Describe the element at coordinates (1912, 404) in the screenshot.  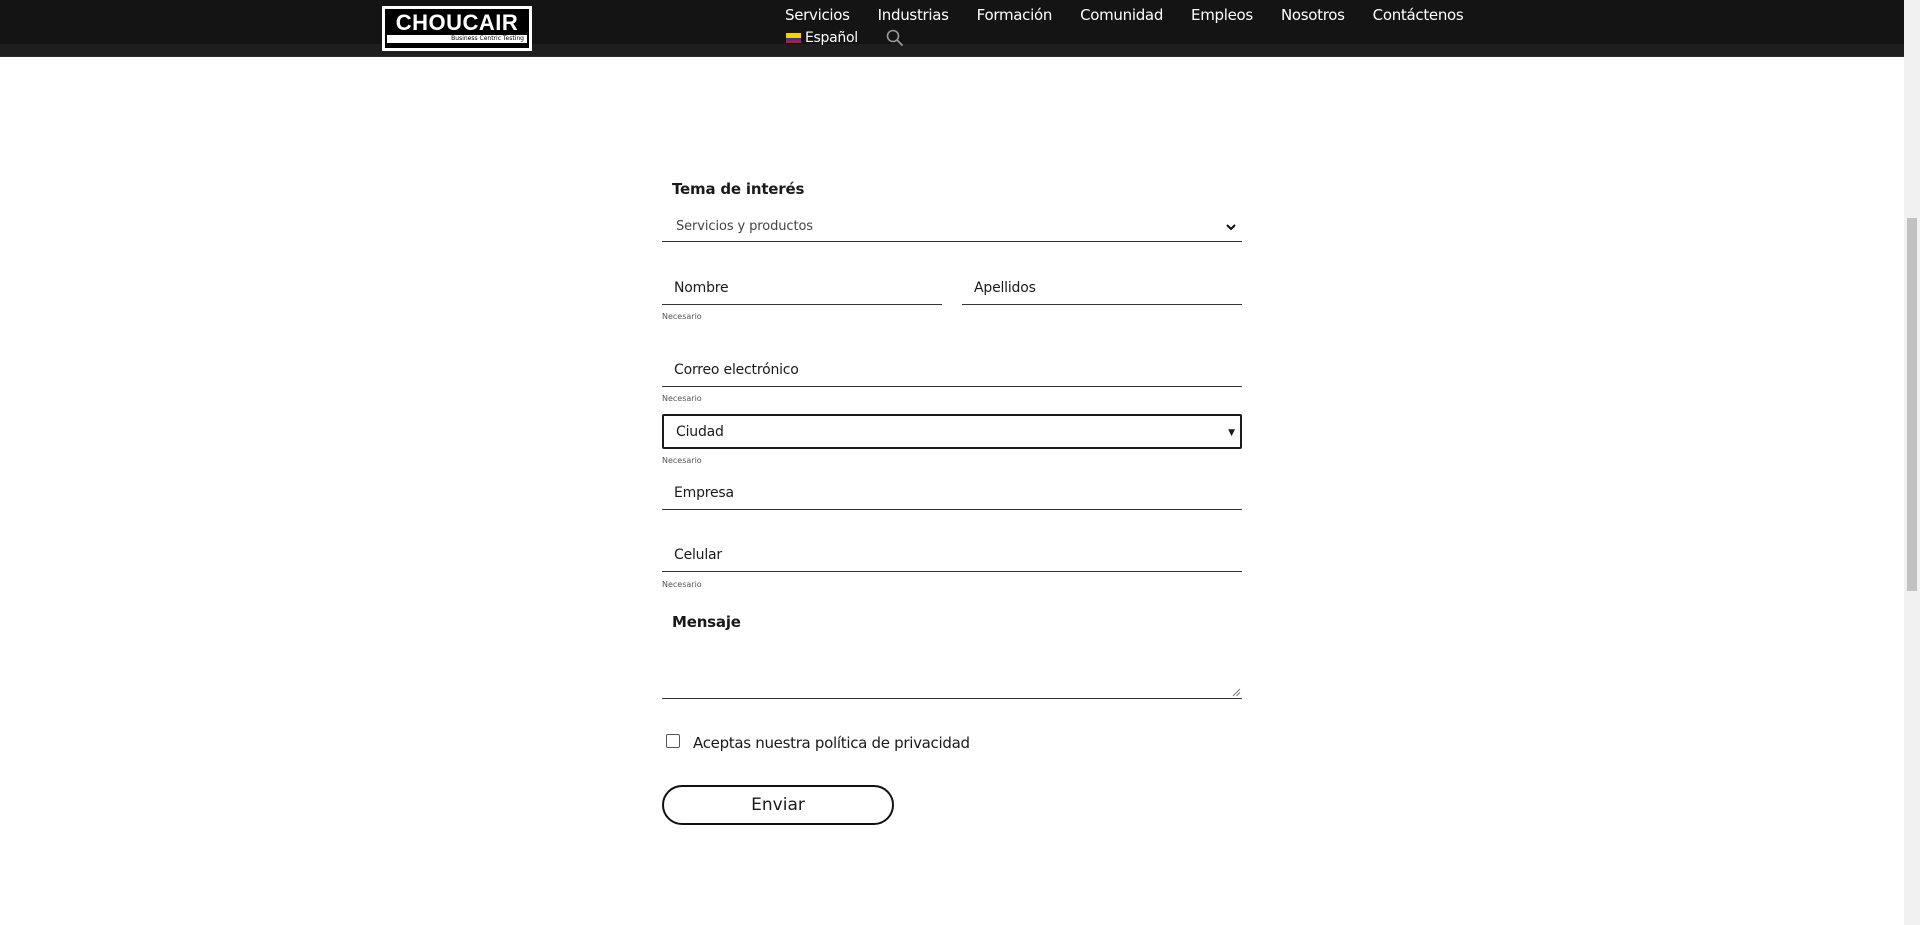
I see `scrollbar-thumb` at that location.